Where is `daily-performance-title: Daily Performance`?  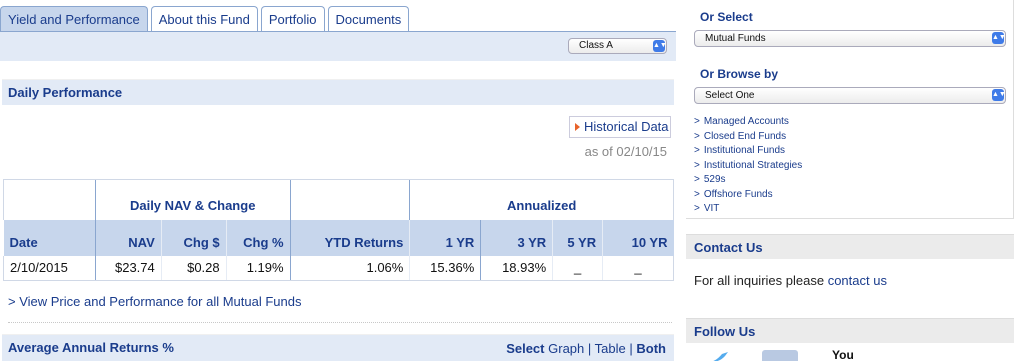
daily-performance-title: Daily Performance is located at coordinates (65, 92).